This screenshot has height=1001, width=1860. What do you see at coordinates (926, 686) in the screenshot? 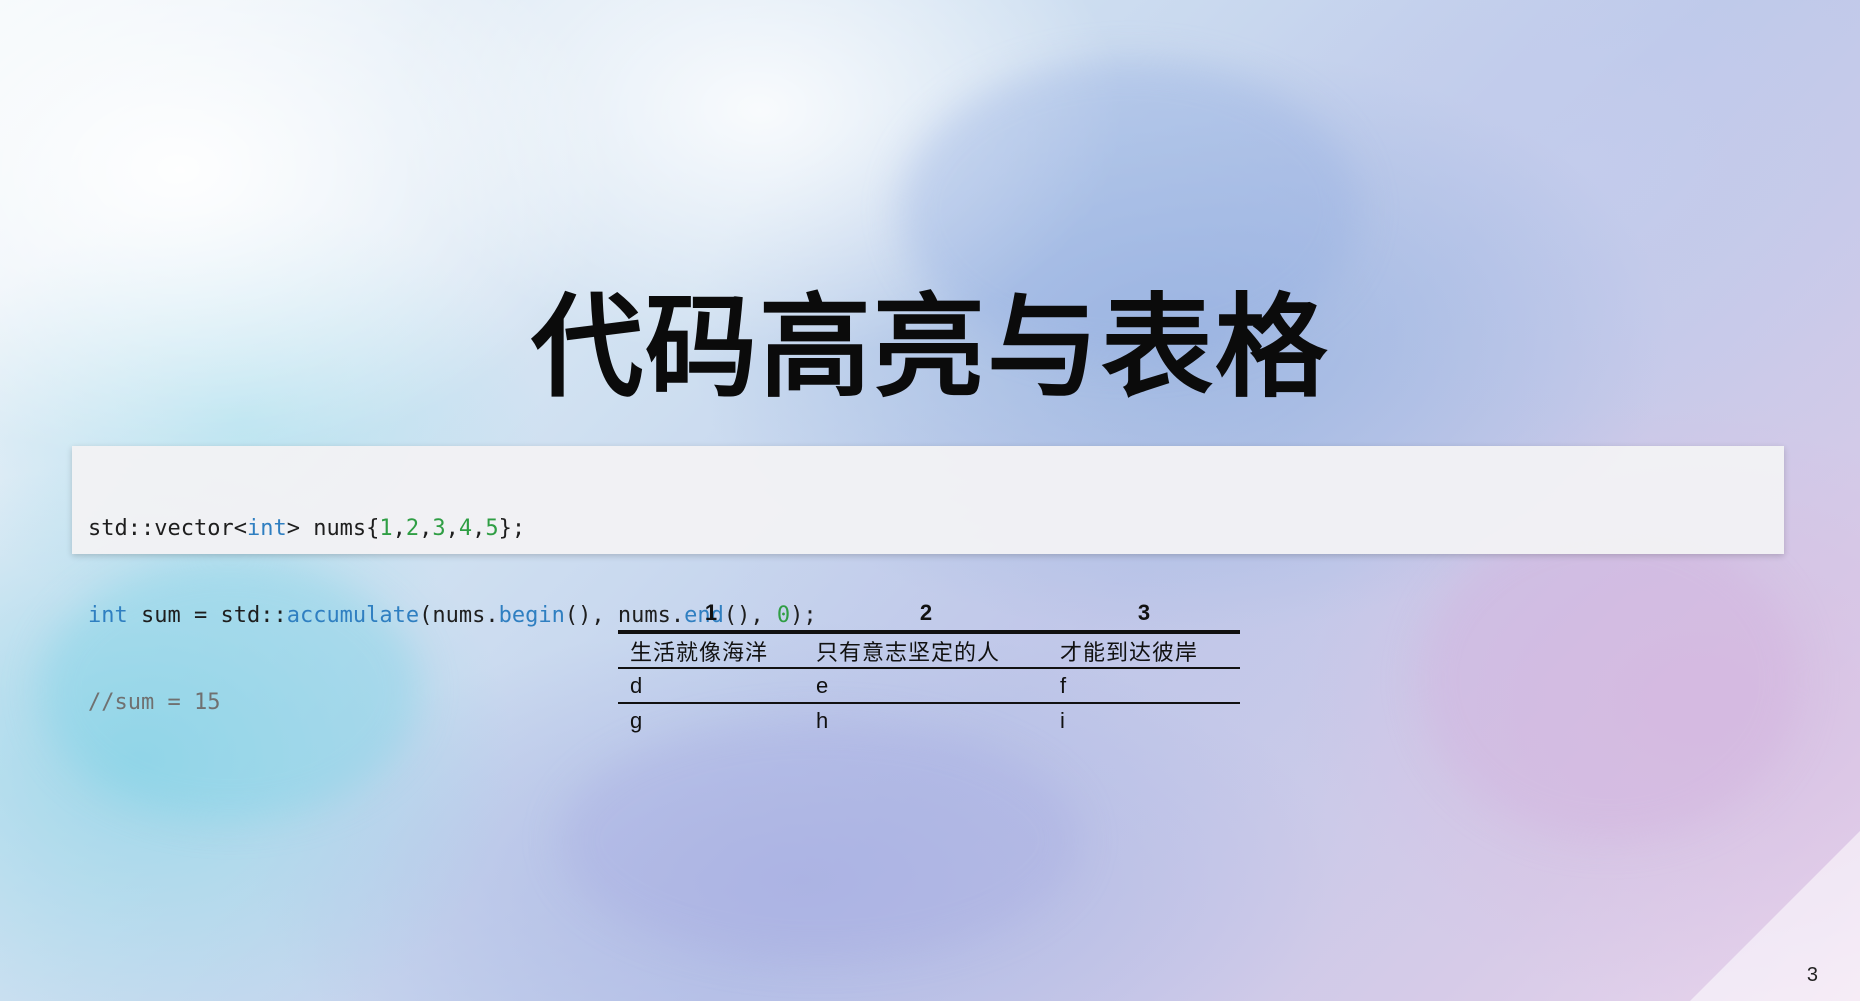
I see `table-cell: e` at bounding box center [926, 686].